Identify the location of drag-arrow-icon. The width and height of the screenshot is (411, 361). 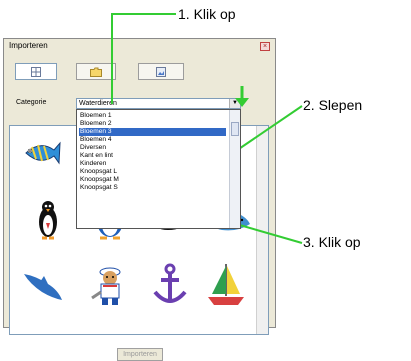
(242, 96).